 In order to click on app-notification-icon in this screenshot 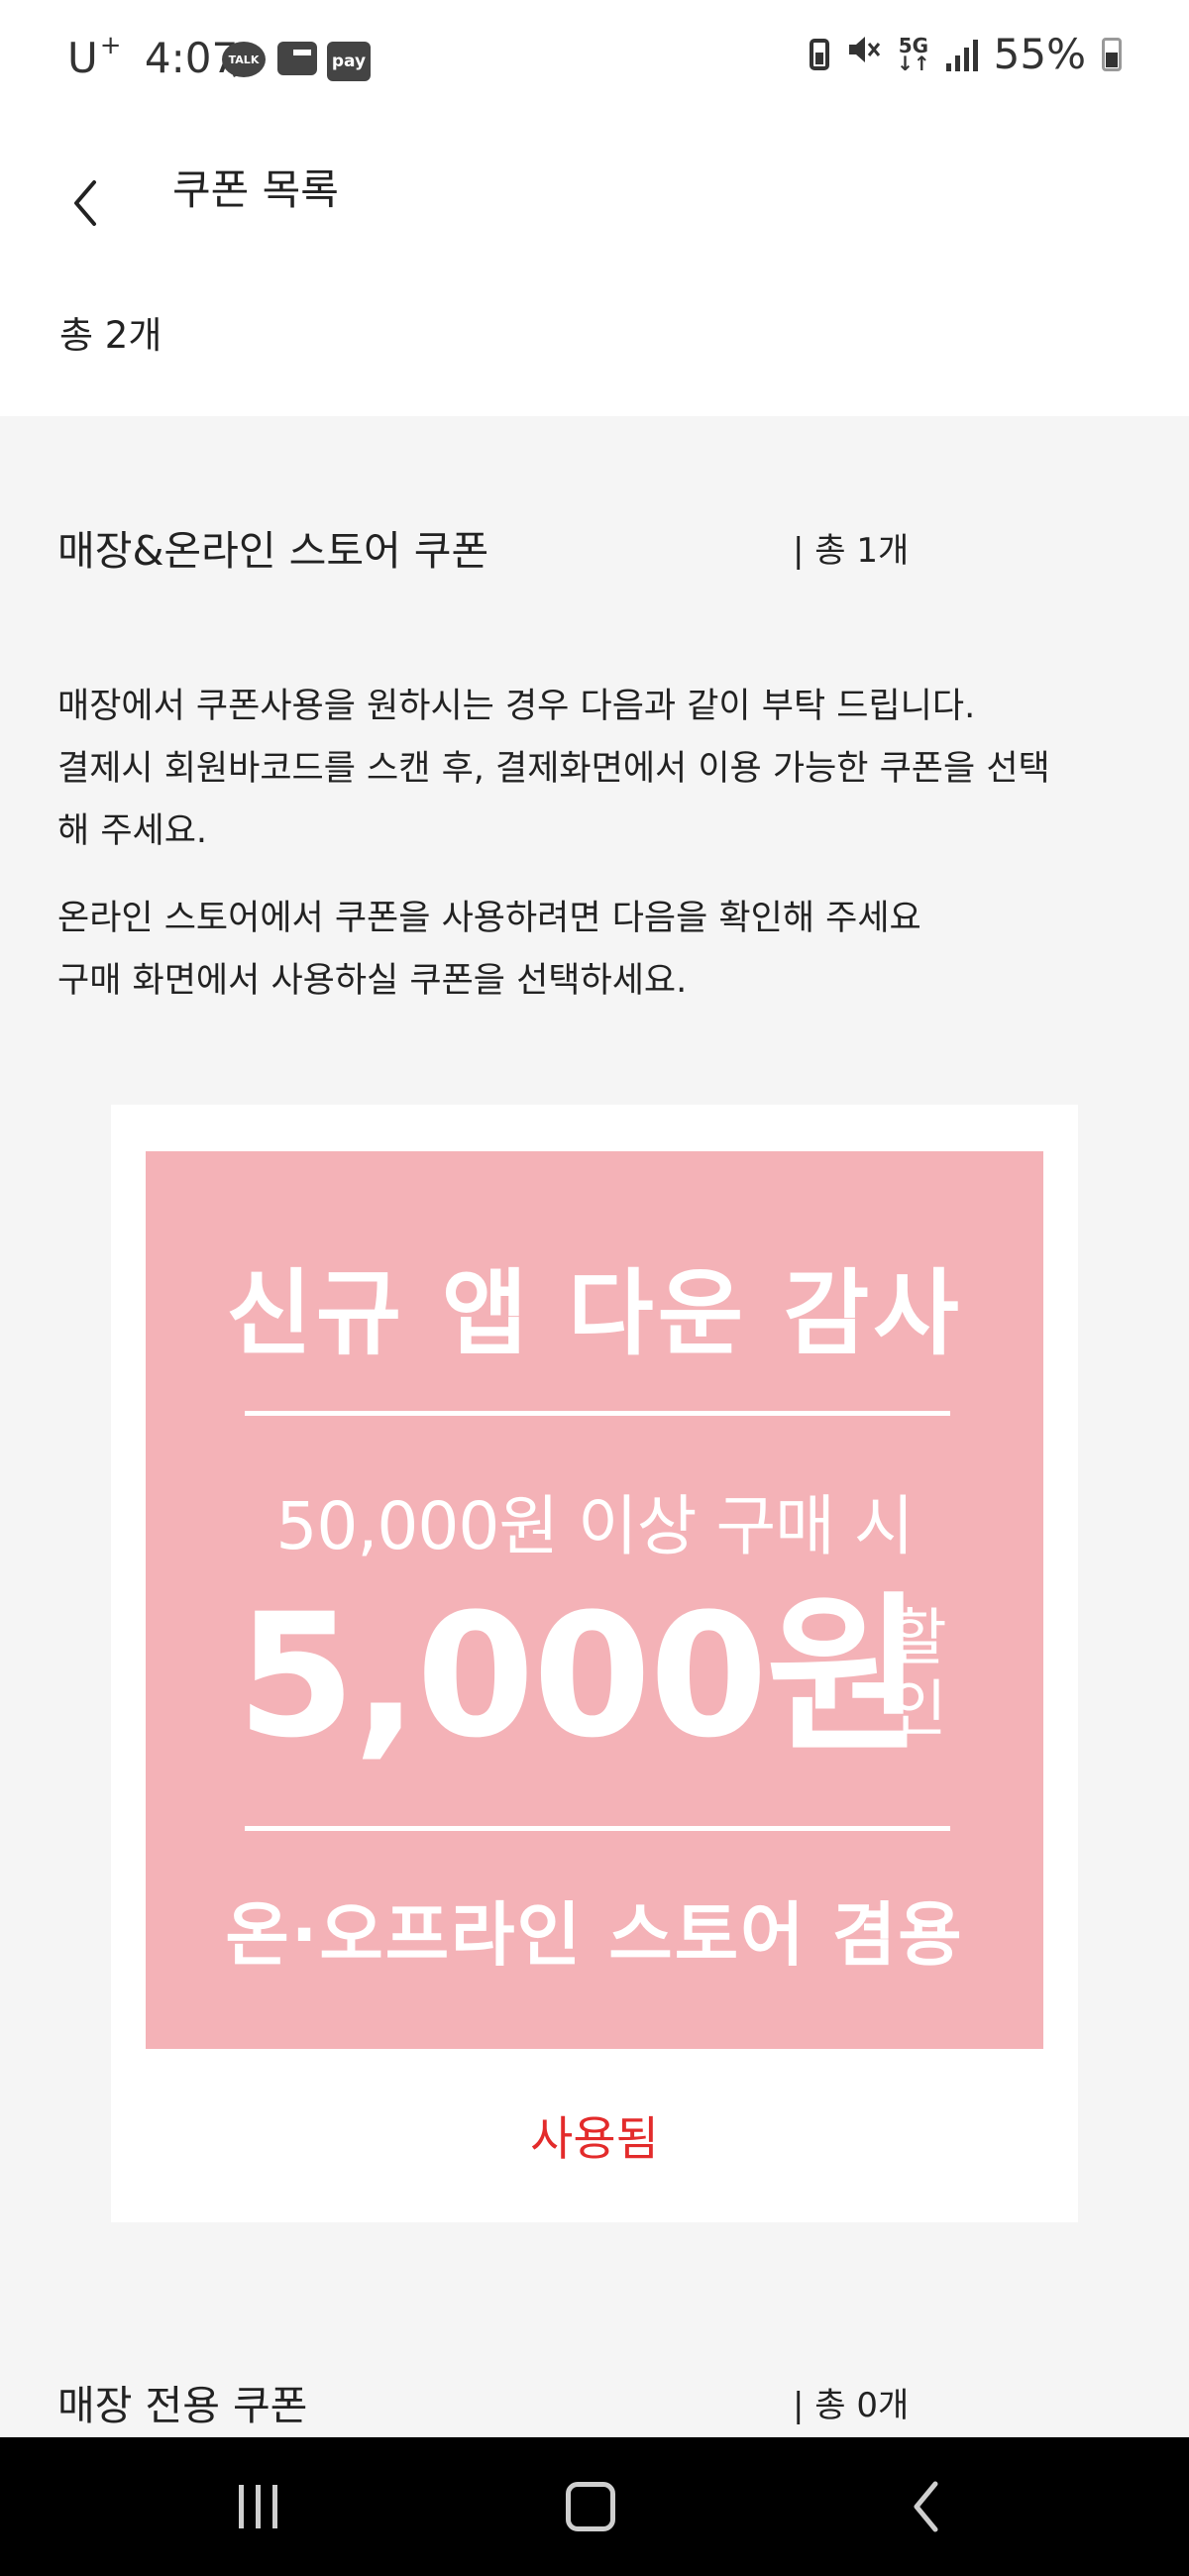, I will do `click(297, 58)`.